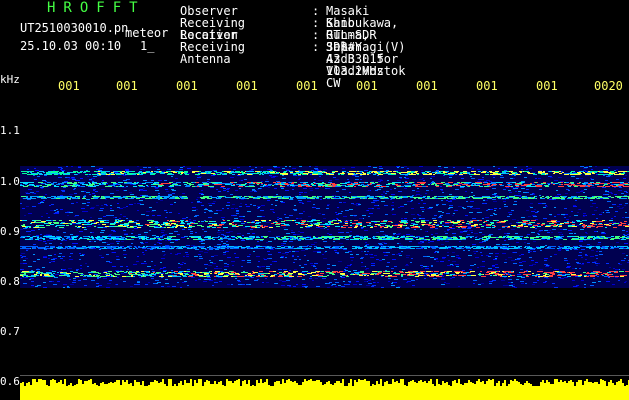 The width and height of the screenshot is (629, 400). Describe the element at coordinates (10, 231) in the screenshot. I see `y-tick-label: 0.9` at that location.